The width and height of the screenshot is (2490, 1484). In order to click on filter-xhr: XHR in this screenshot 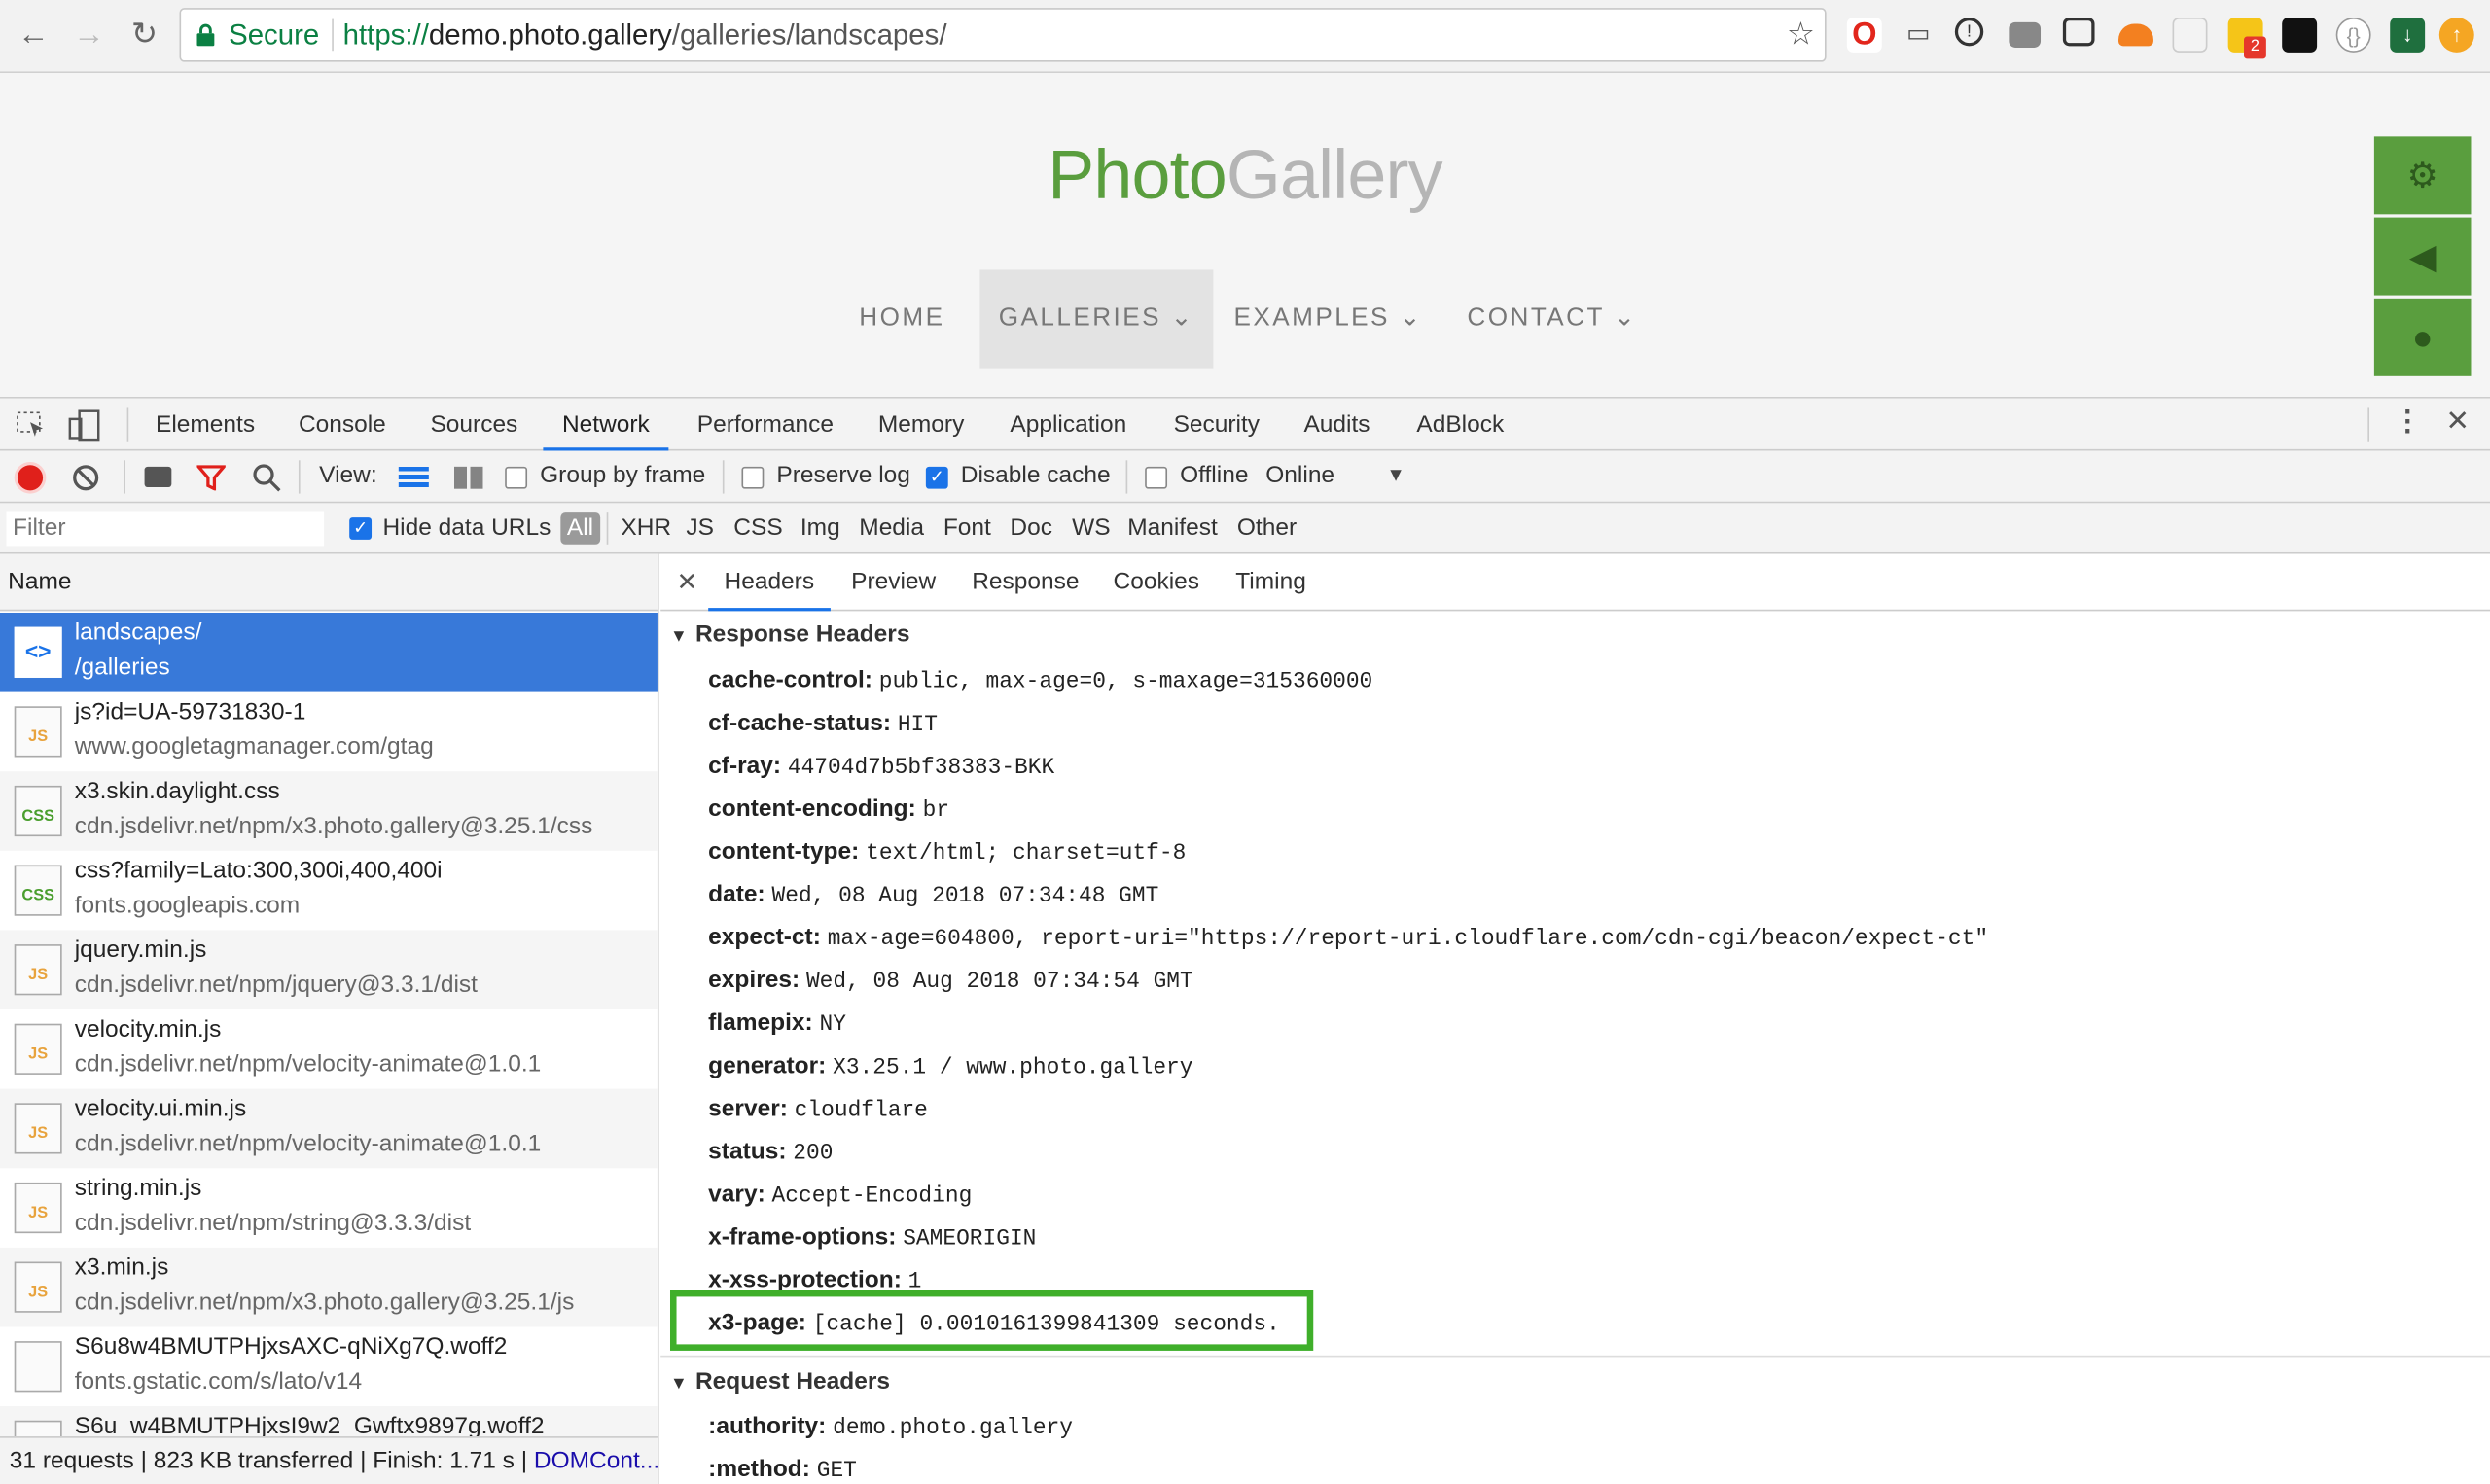, I will do `click(646, 529)`.